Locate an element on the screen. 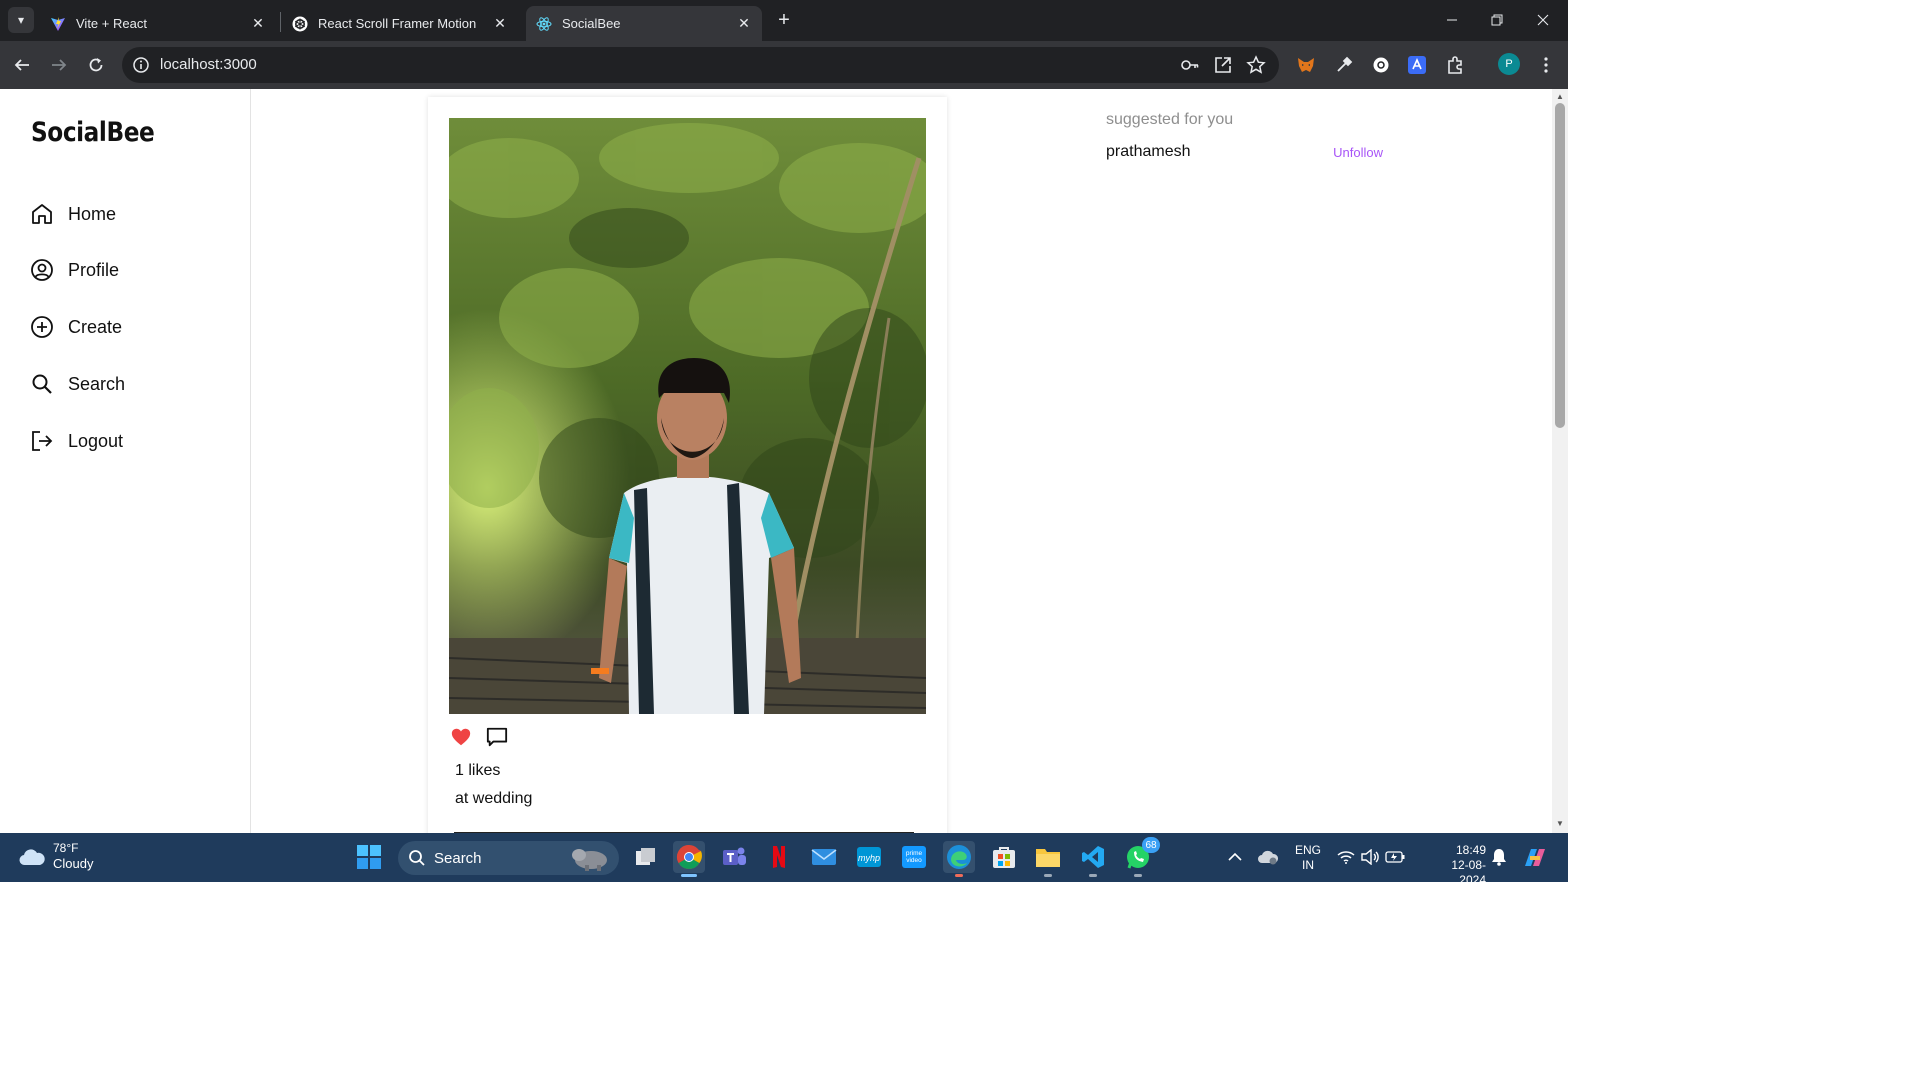 This screenshot has width=1920, height=1080. back-button is located at coordinates (22, 65).